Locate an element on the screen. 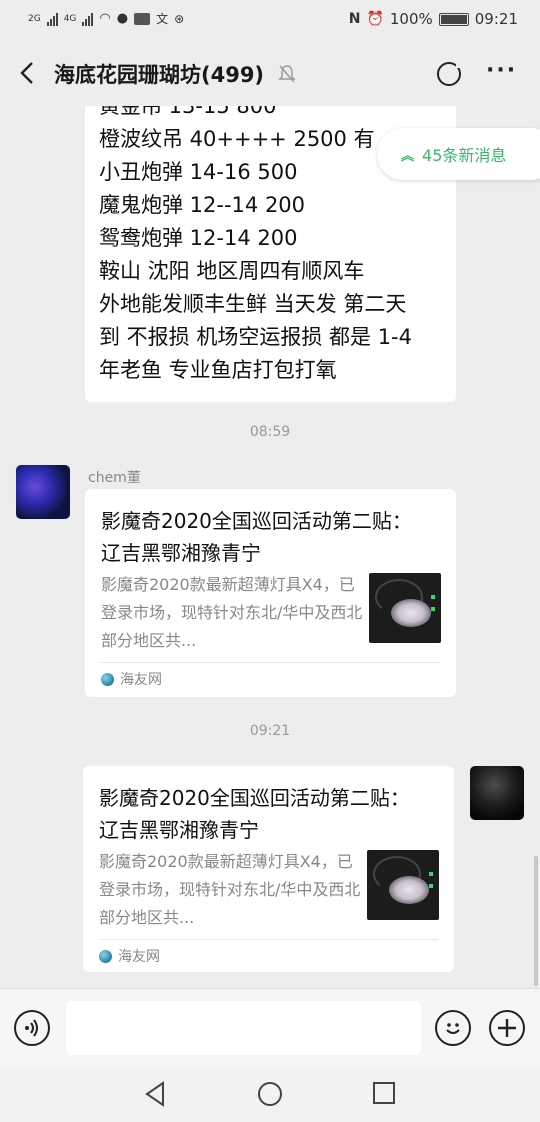 The width and height of the screenshot is (540, 1122). system-nav-bar is located at coordinates (270, 1095).